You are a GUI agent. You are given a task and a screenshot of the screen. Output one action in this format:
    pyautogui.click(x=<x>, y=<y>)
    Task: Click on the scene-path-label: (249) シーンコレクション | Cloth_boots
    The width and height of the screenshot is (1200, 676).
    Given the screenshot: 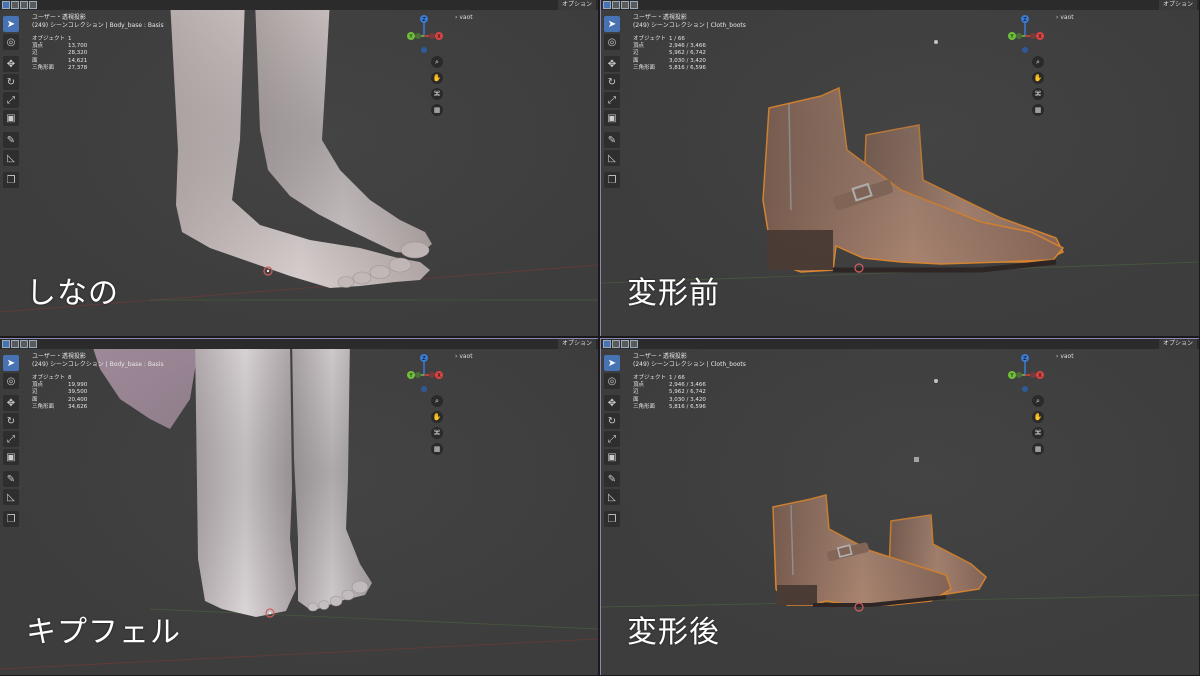 What is the action you would take?
    pyautogui.click(x=689, y=25)
    